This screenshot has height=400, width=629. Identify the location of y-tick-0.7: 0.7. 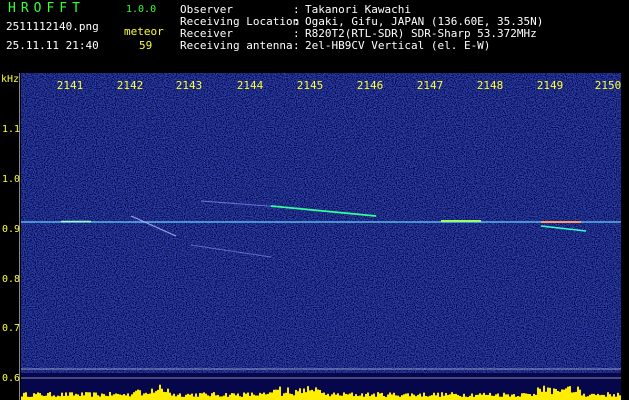
(11, 328).